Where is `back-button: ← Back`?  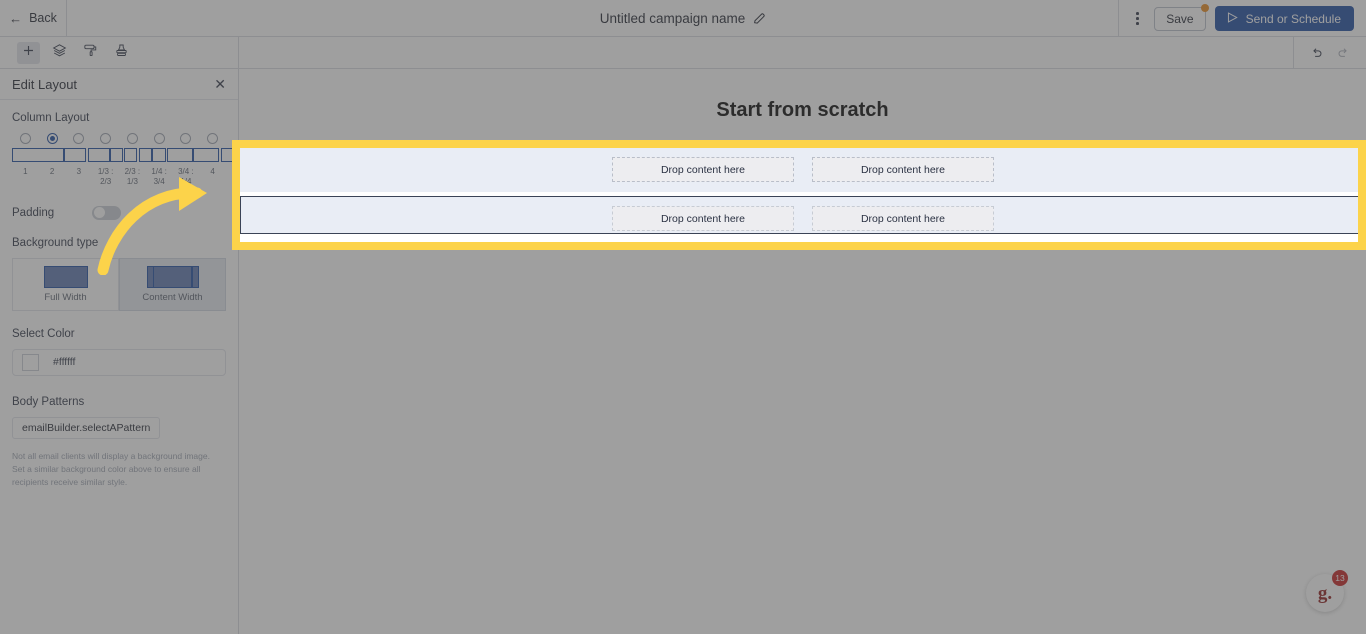
back-button: ← Back is located at coordinates (33, 18).